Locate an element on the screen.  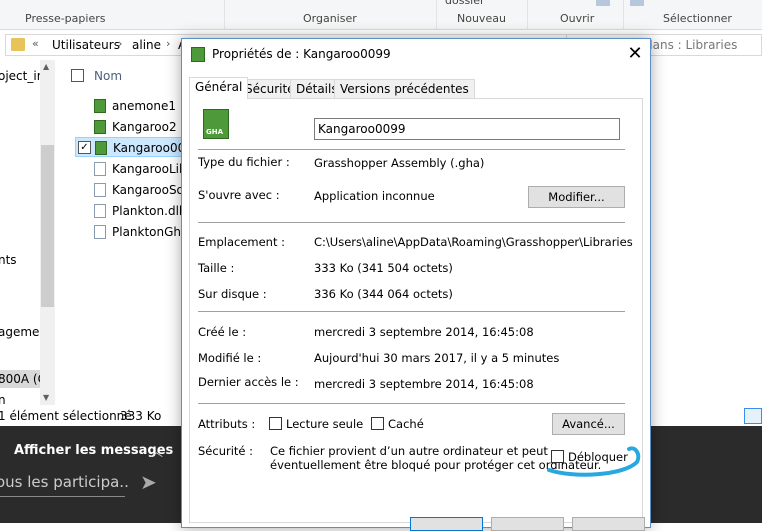
open-icon is located at coordinates (603, 3).